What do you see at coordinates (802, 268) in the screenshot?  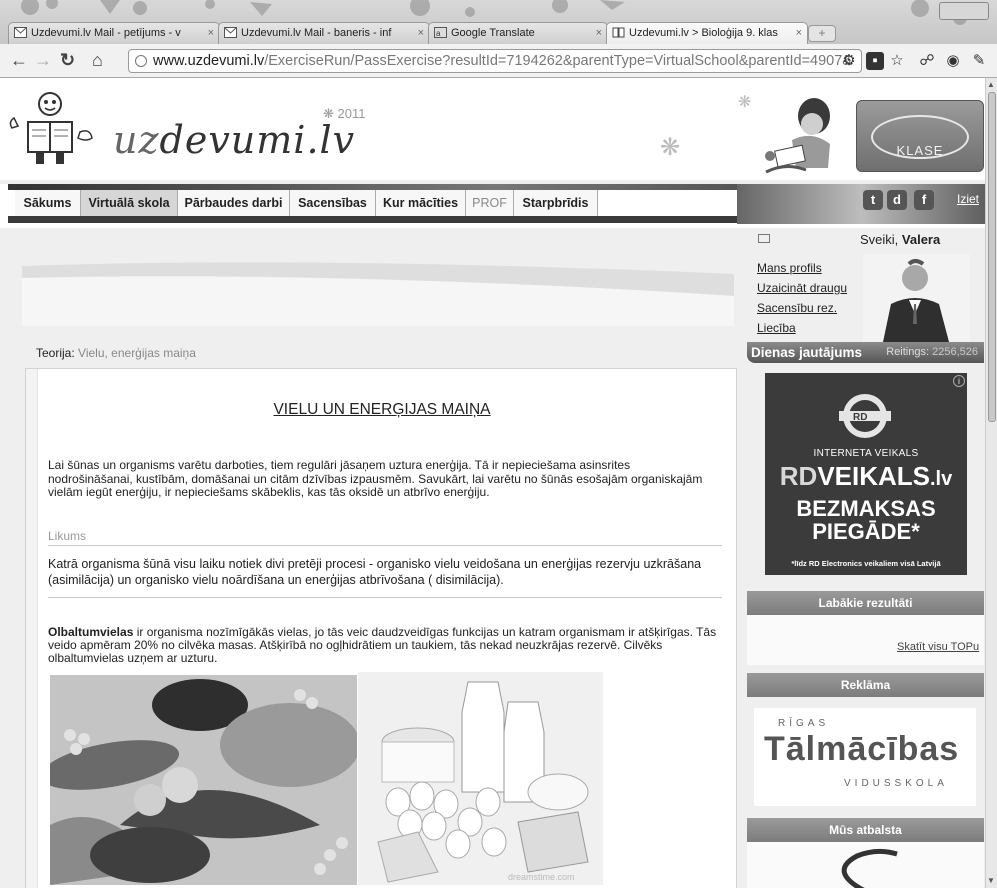 I see `link-my-profile: Mans profils` at bounding box center [802, 268].